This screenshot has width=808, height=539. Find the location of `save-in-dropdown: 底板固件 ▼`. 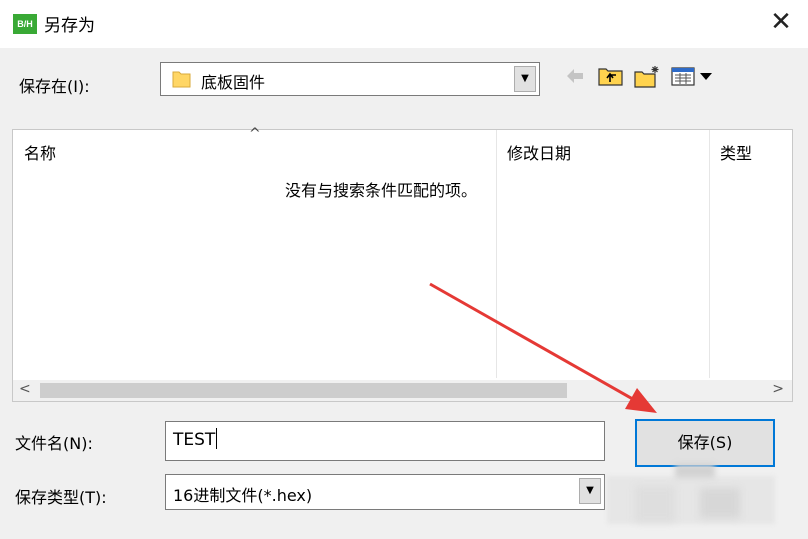

save-in-dropdown: 底板固件 ▼ is located at coordinates (350, 79).